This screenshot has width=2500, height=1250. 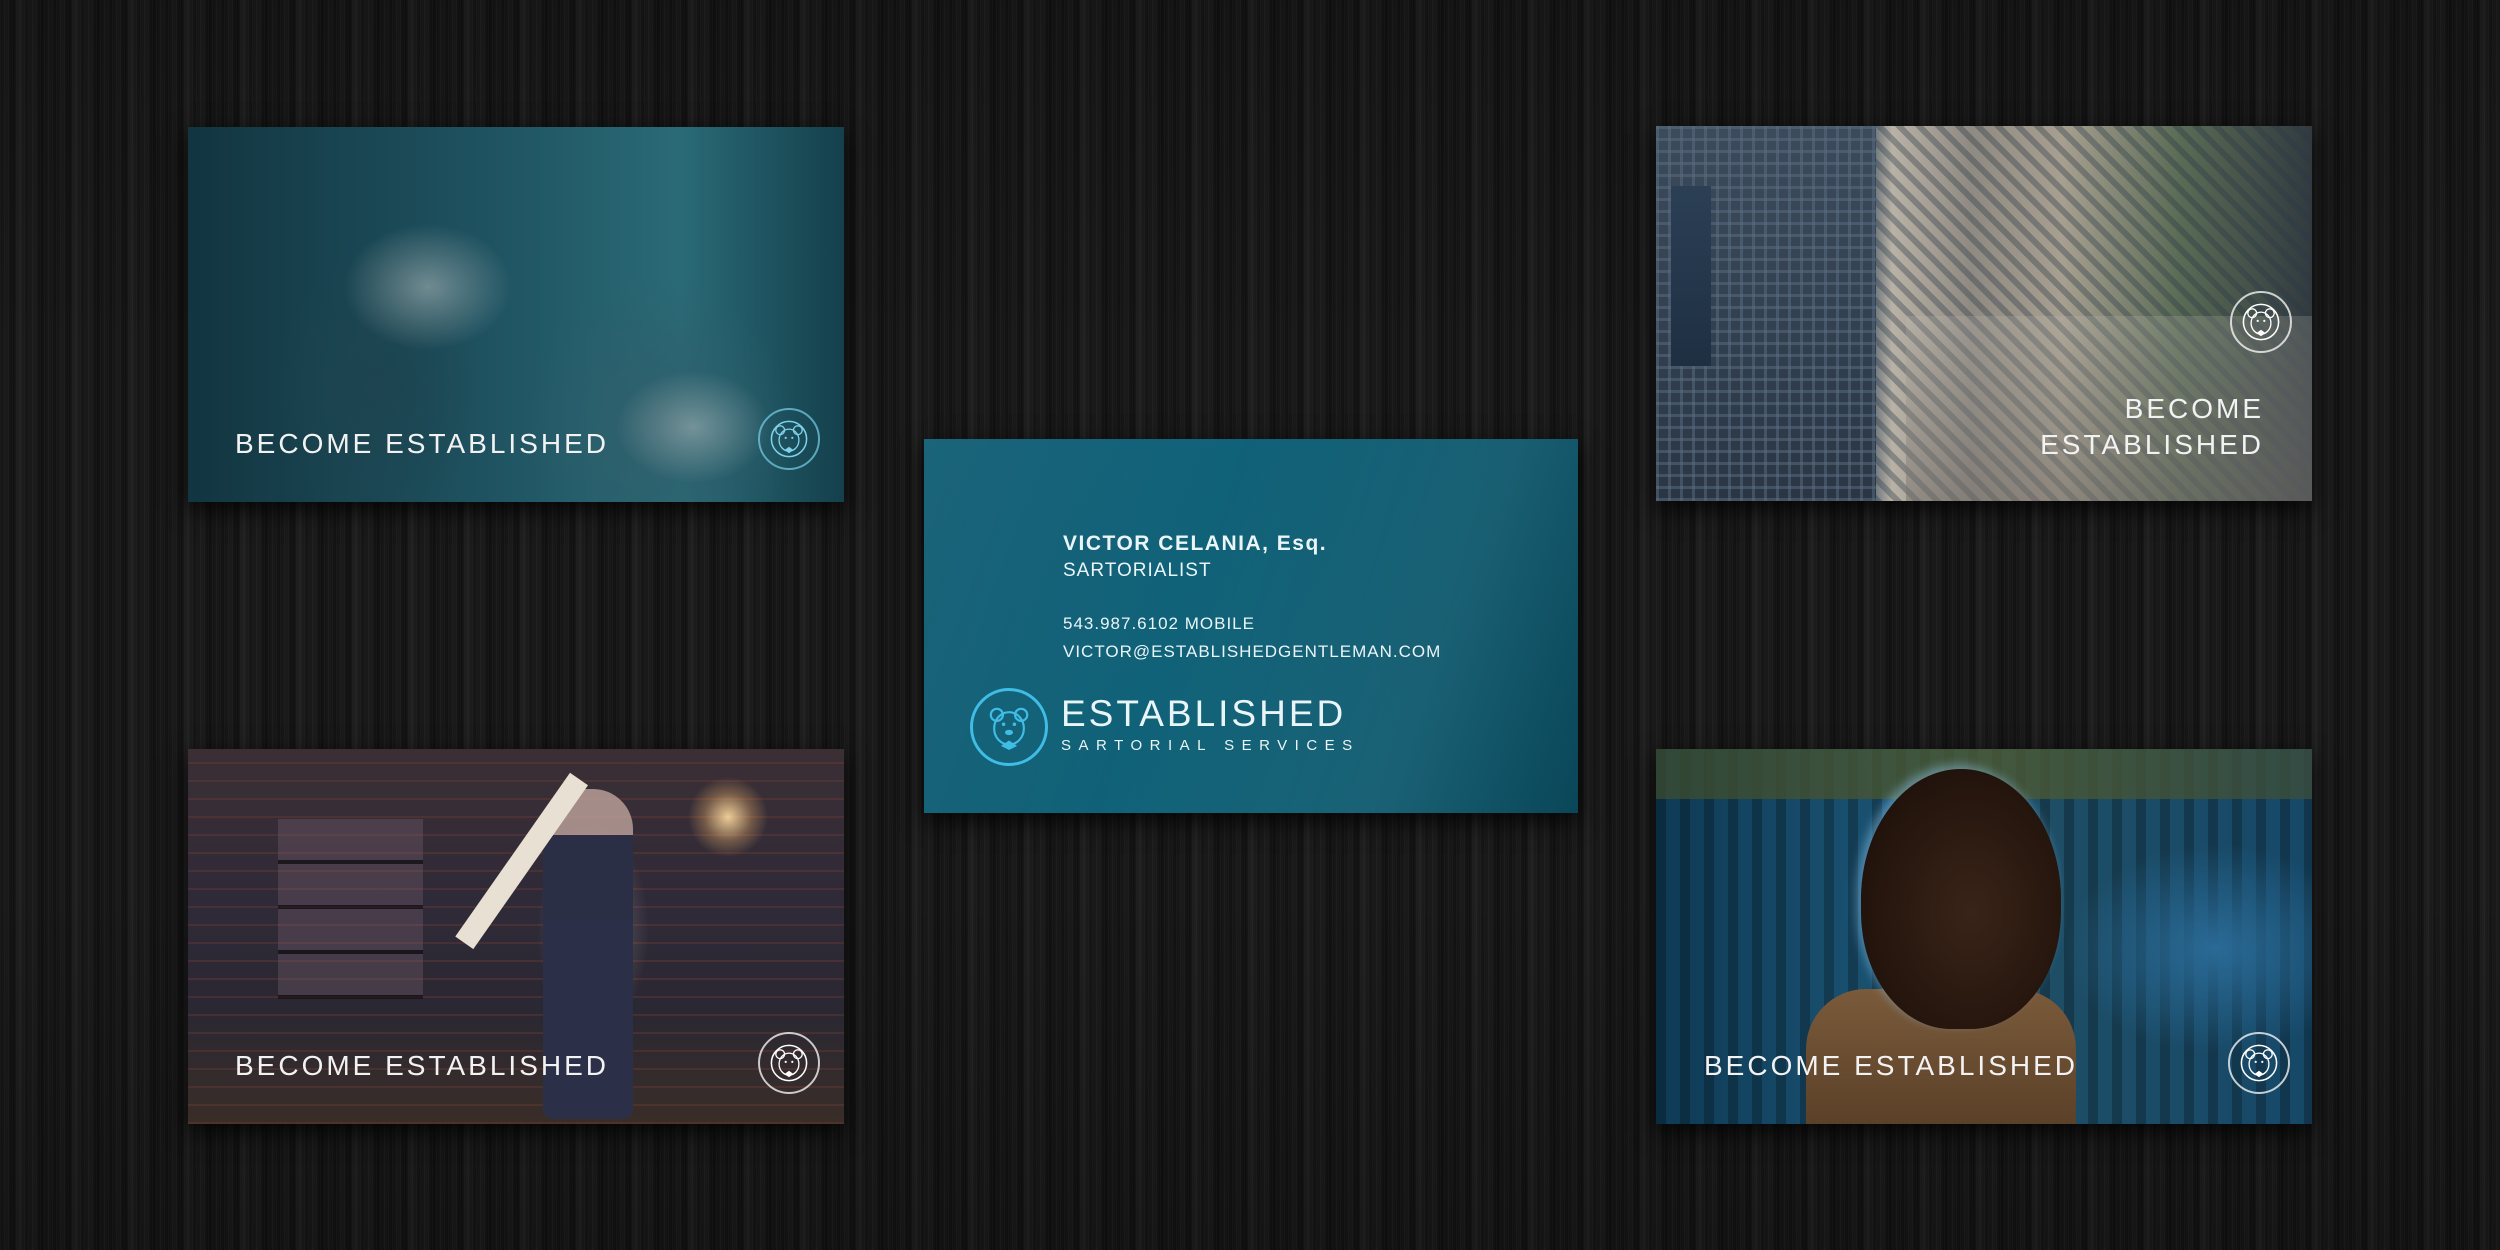 I want to click on card-bottom-right: BECOME ESTABLISHED, so click(x=1984, y=936).